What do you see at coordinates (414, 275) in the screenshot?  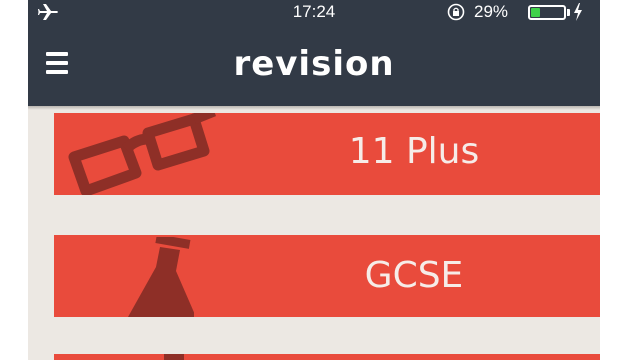 I see `category-label: GCSE` at bounding box center [414, 275].